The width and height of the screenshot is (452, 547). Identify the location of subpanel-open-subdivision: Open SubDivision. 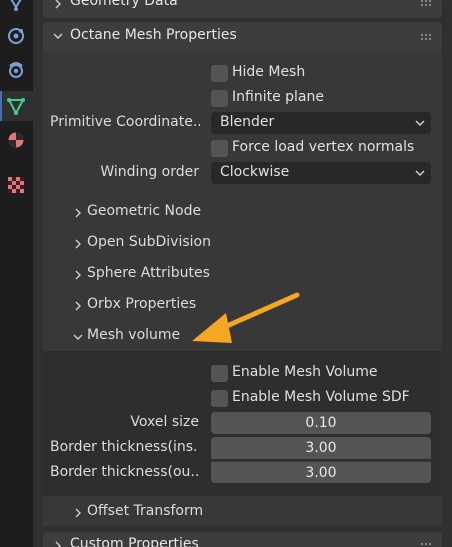
(143, 242).